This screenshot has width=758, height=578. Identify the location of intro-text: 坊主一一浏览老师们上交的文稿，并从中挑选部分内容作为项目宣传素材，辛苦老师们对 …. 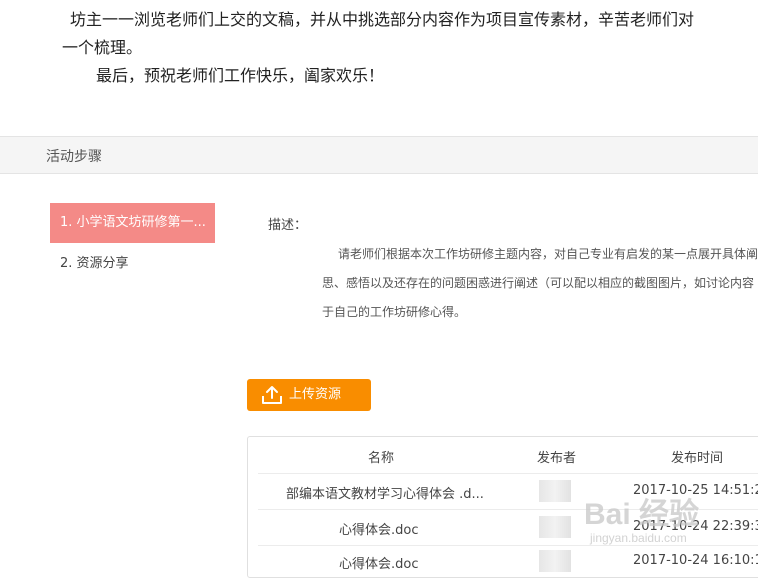
(410, 48).